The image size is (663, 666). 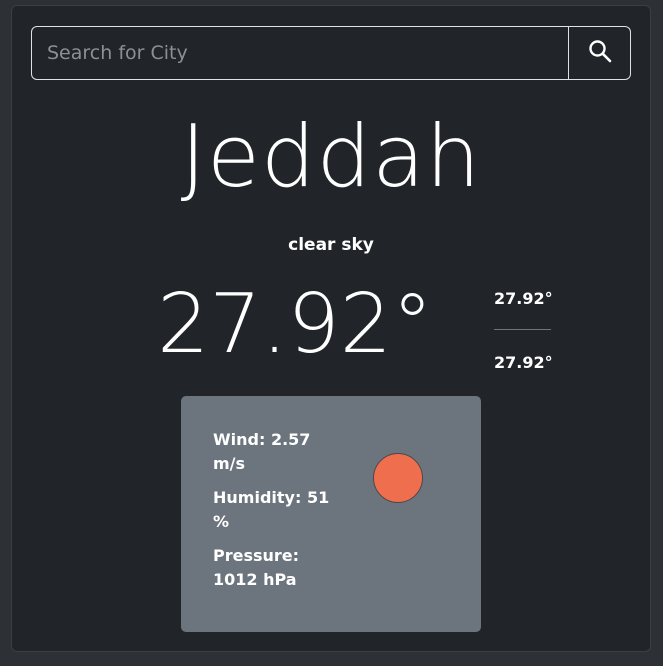 I want to click on search-icon, so click(x=600, y=53).